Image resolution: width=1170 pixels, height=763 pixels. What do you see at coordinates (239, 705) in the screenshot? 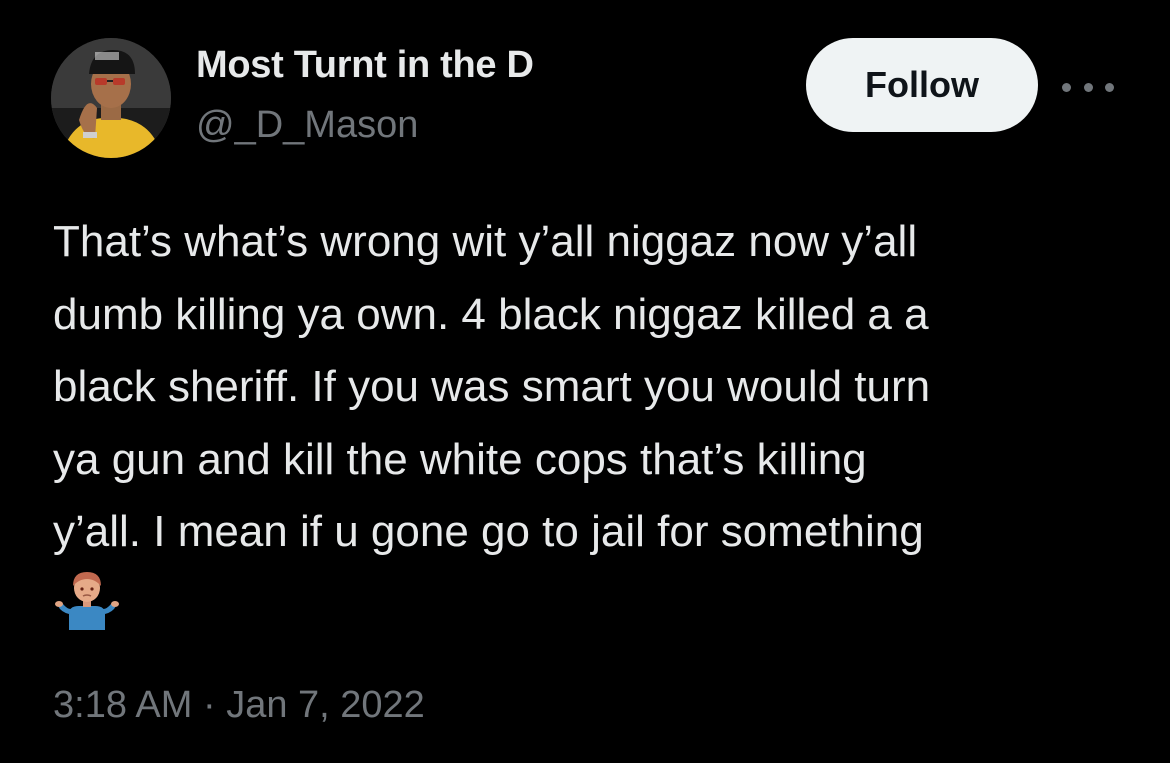
I see `tweet-timestamp: 3:18 AM · Jan 7, 2022` at bounding box center [239, 705].